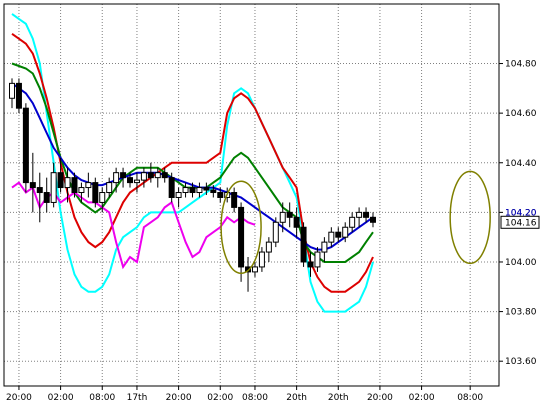  What do you see at coordinates (521, 114) in the screenshot?
I see `y-tick-label: 104.60` at bounding box center [521, 114].